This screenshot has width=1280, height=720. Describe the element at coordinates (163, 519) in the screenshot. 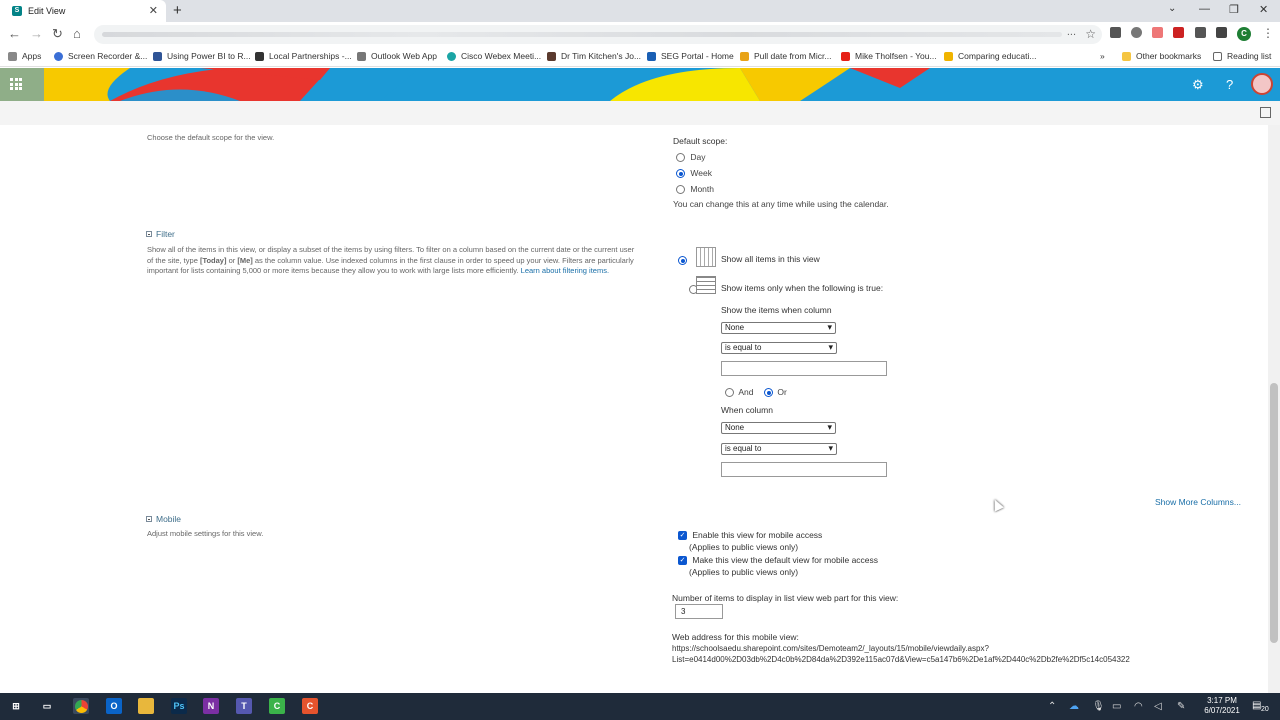

I see `mobile-section-header: Mobile` at that location.